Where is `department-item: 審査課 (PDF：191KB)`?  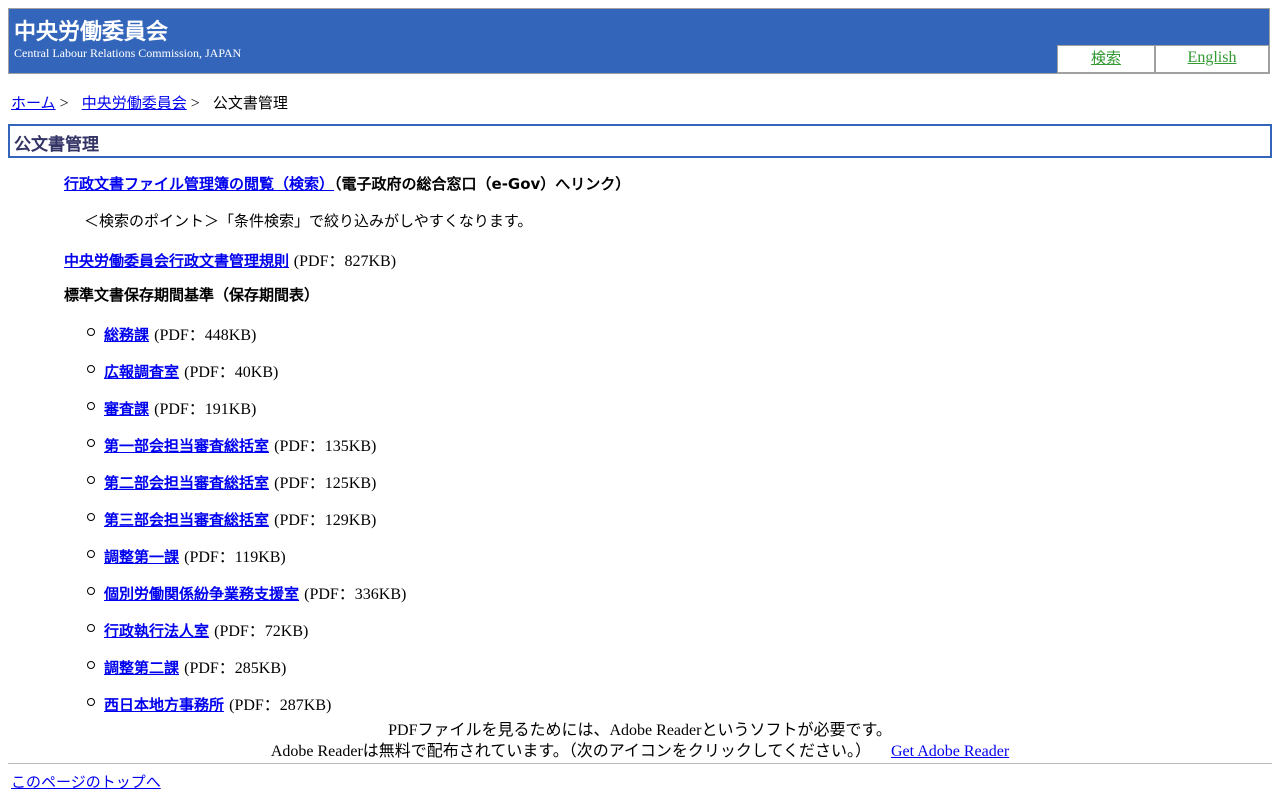
department-item: 審査課 (PDF：191KB) is located at coordinates (172, 406).